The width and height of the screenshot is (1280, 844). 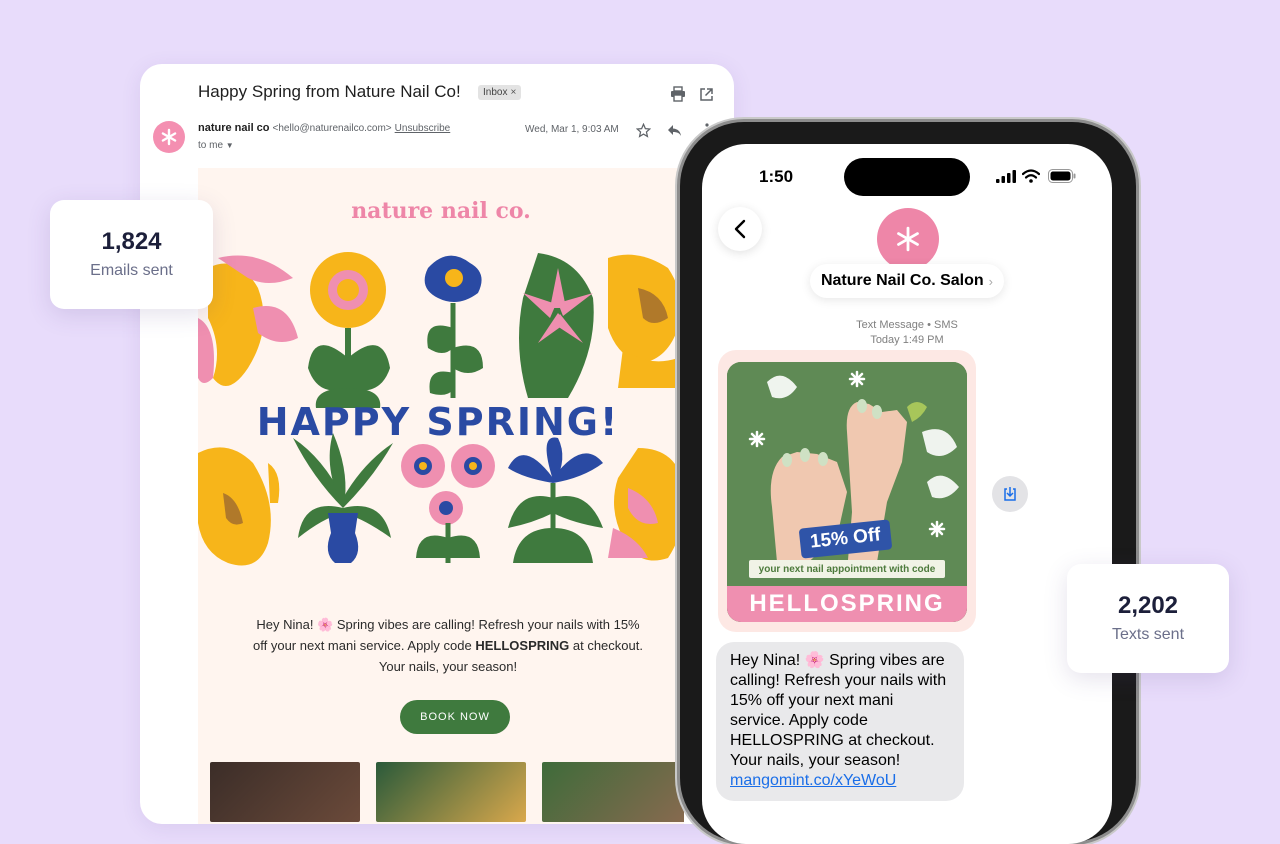 What do you see at coordinates (423, 128) in the screenshot?
I see `unsubscribe-link: Unsubscribe` at bounding box center [423, 128].